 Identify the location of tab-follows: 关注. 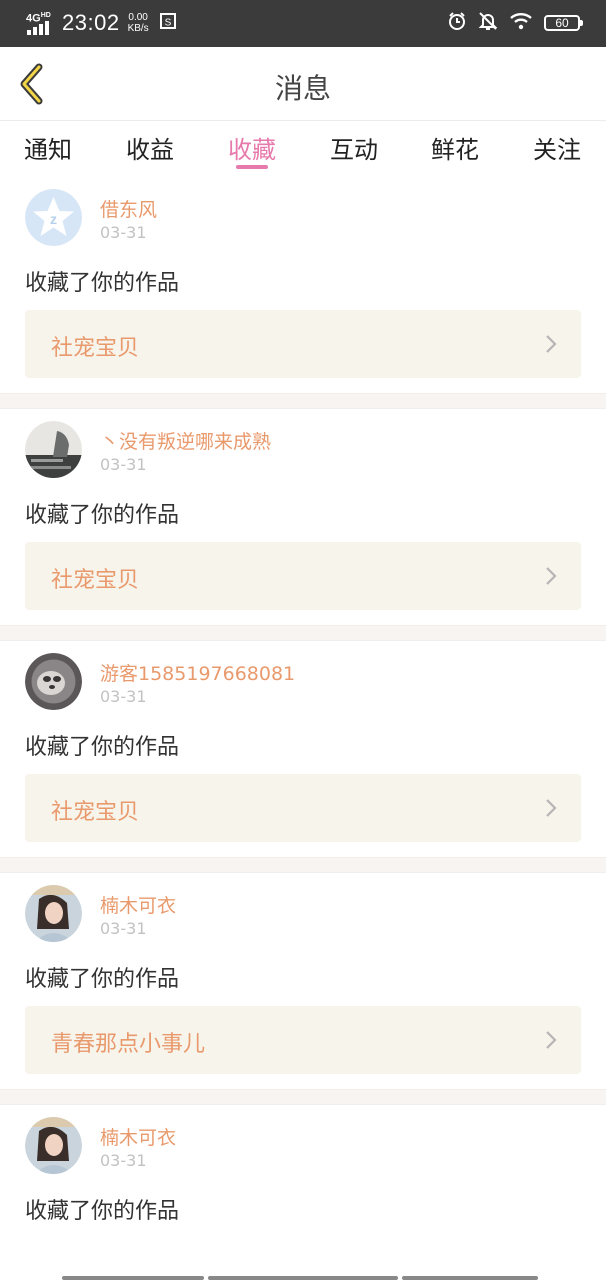
(557, 147).